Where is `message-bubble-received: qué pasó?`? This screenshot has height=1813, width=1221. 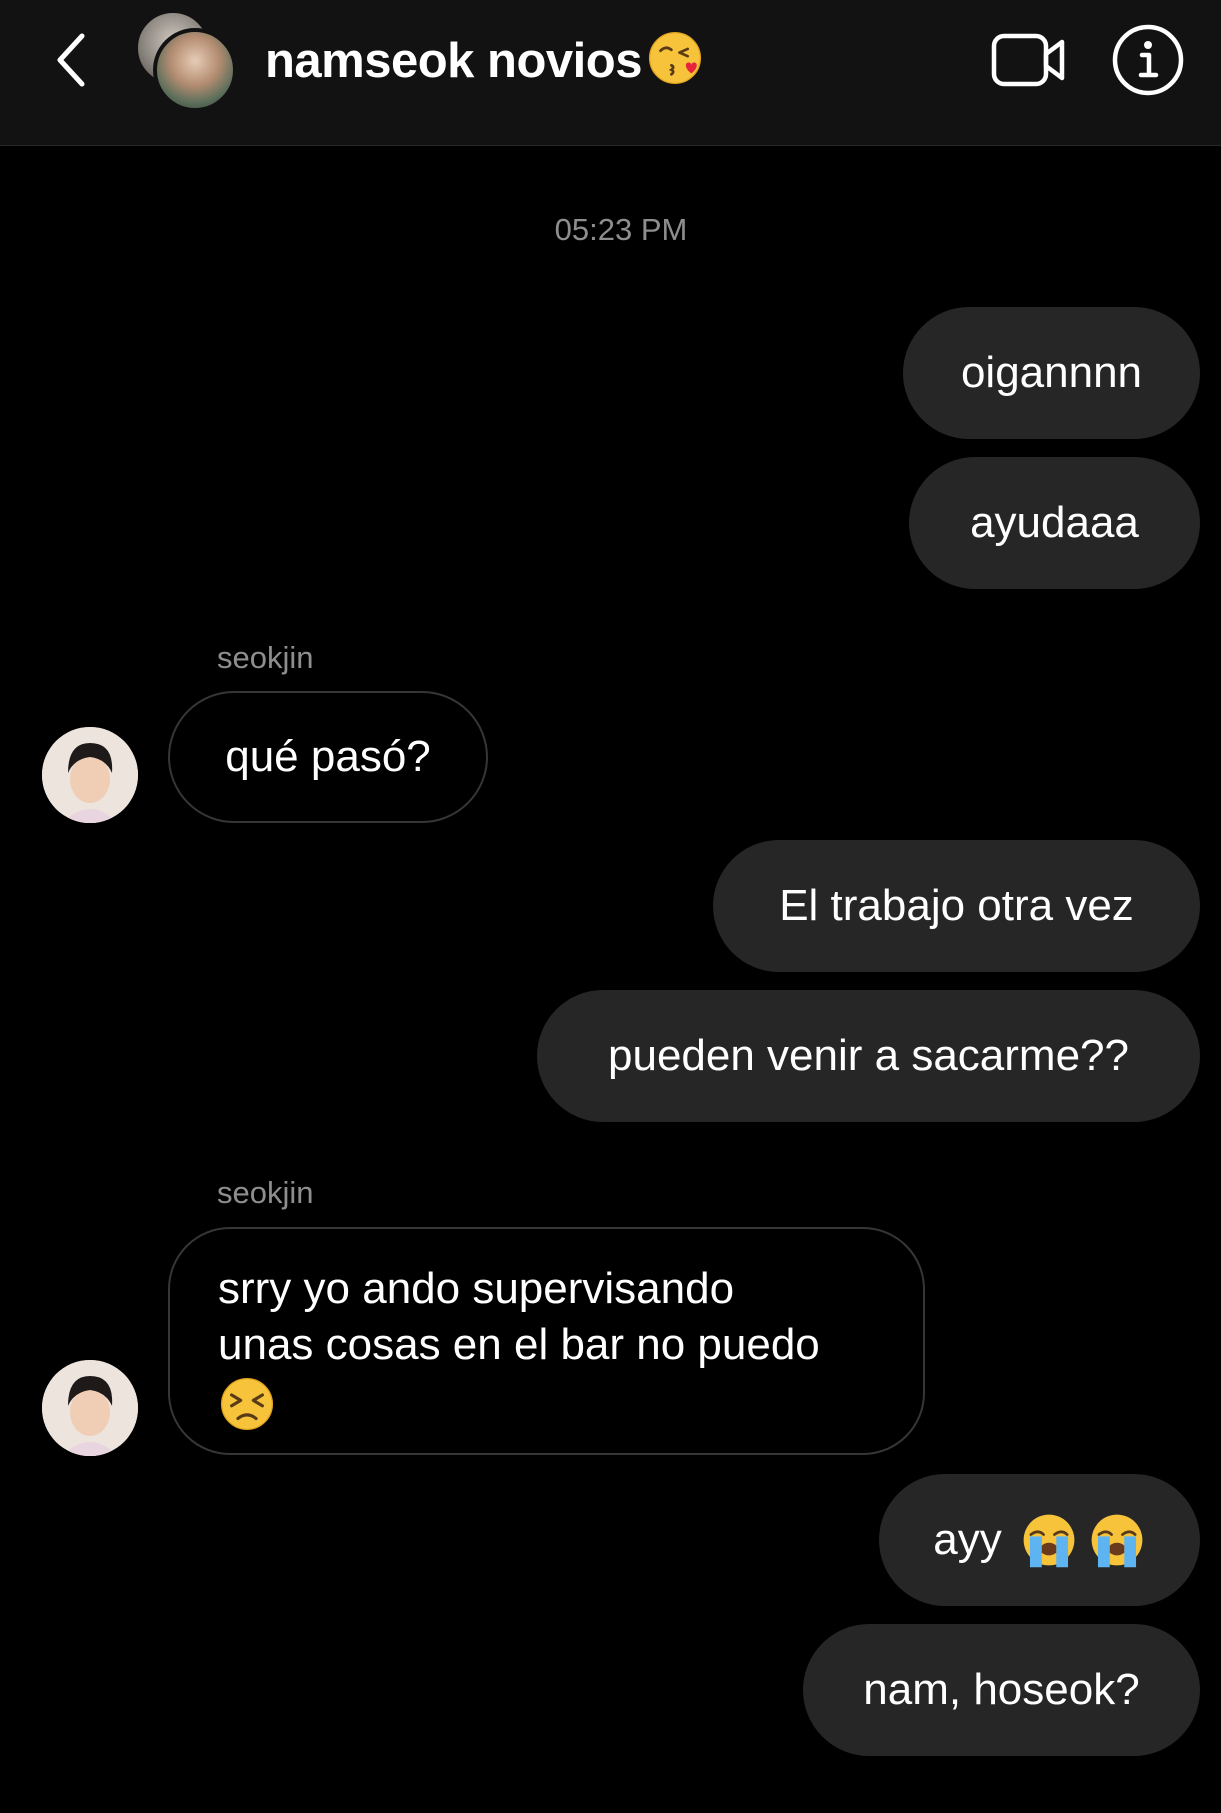 message-bubble-received: qué pasó? is located at coordinates (328, 757).